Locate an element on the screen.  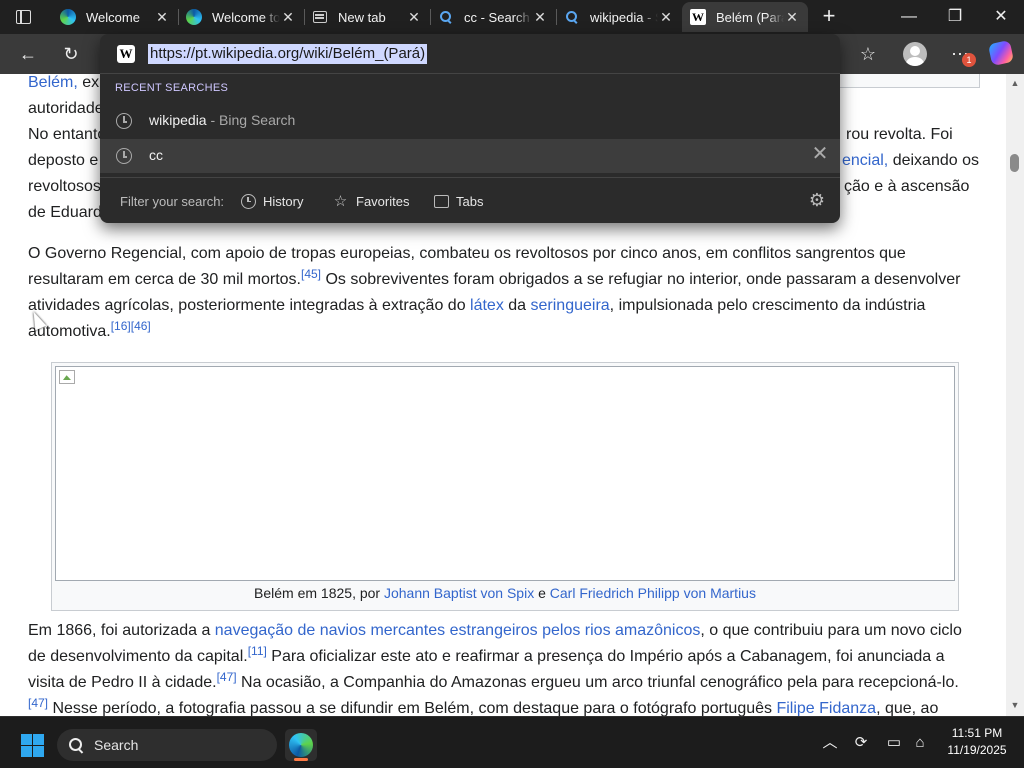
tab-welcome: Welcome ✕ is located at coordinates (115, 17).